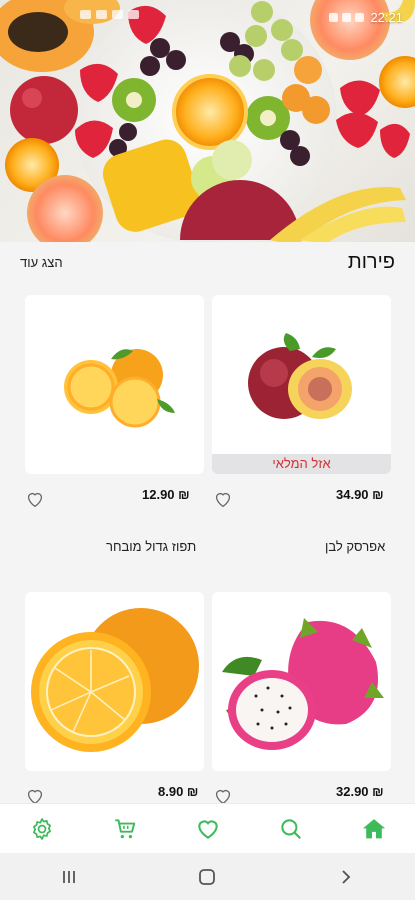 This screenshot has width=415, height=900. What do you see at coordinates (360, 494) in the screenshot?
I see `product-price: 34.90 ₪` at bounding box center [360, 494].